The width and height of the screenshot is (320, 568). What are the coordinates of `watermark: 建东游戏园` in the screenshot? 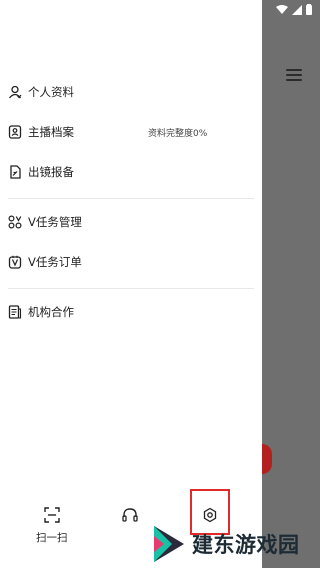 It's located at (235, 544).